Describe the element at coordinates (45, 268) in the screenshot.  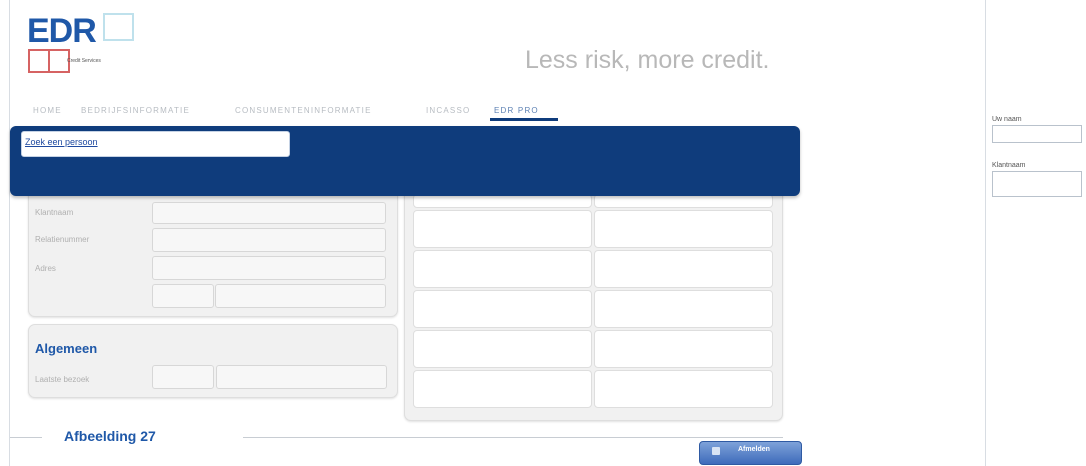
I see `adres-label: Adres` at that location.